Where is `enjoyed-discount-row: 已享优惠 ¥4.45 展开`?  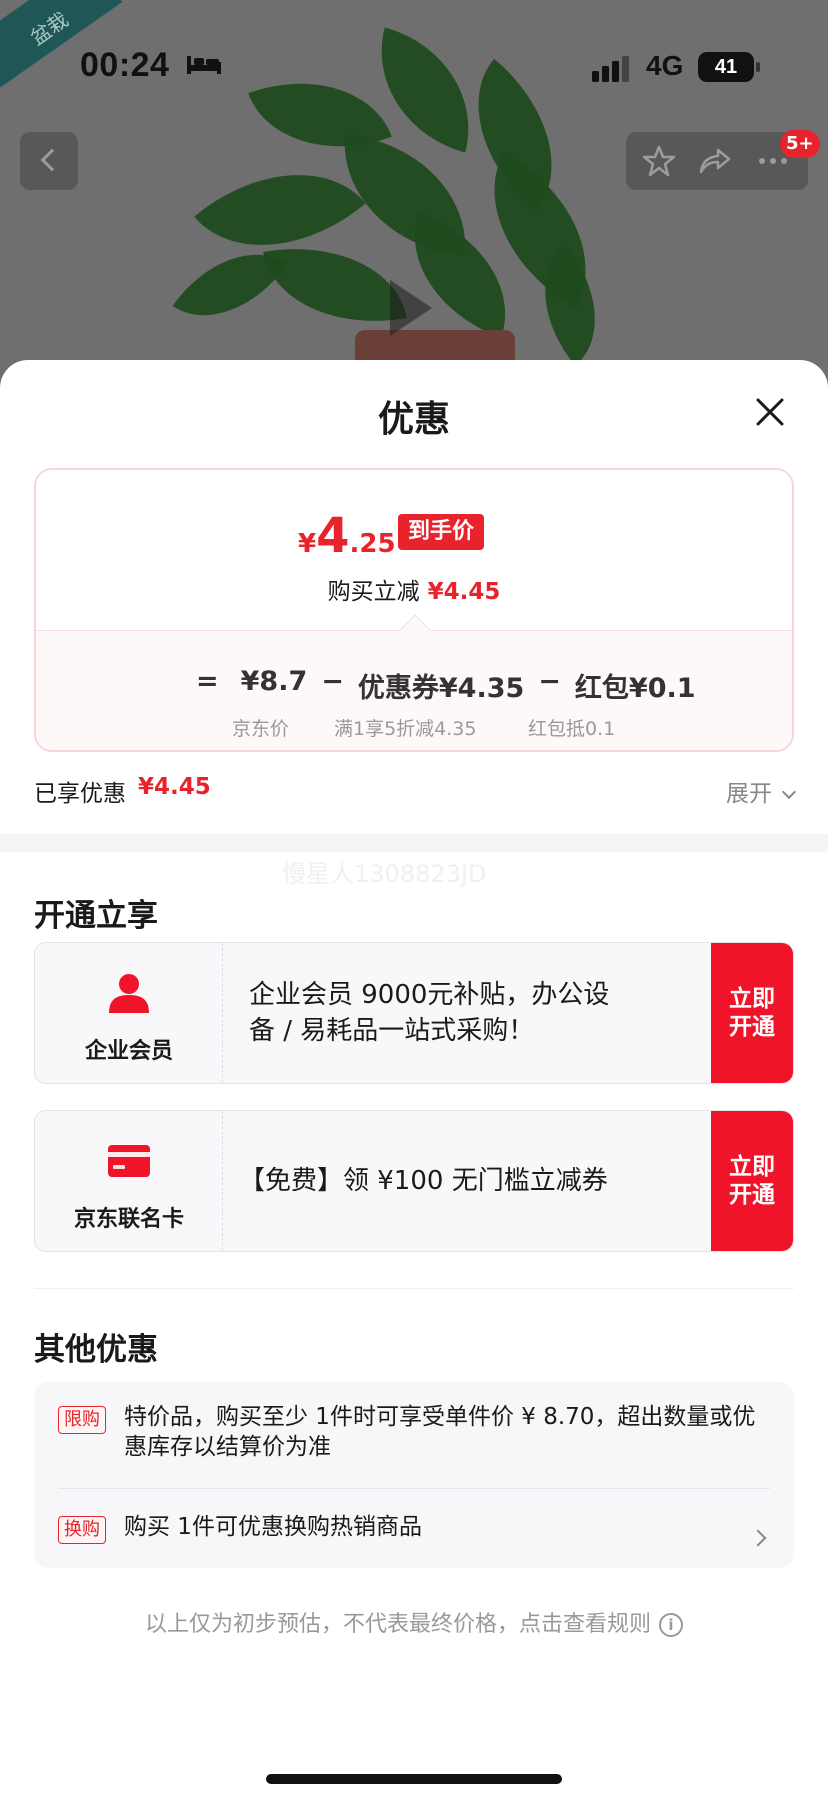
enjoyed-discount-row: 已享优惠 ¥4.45 展开 is located at coordinates (415, 794).